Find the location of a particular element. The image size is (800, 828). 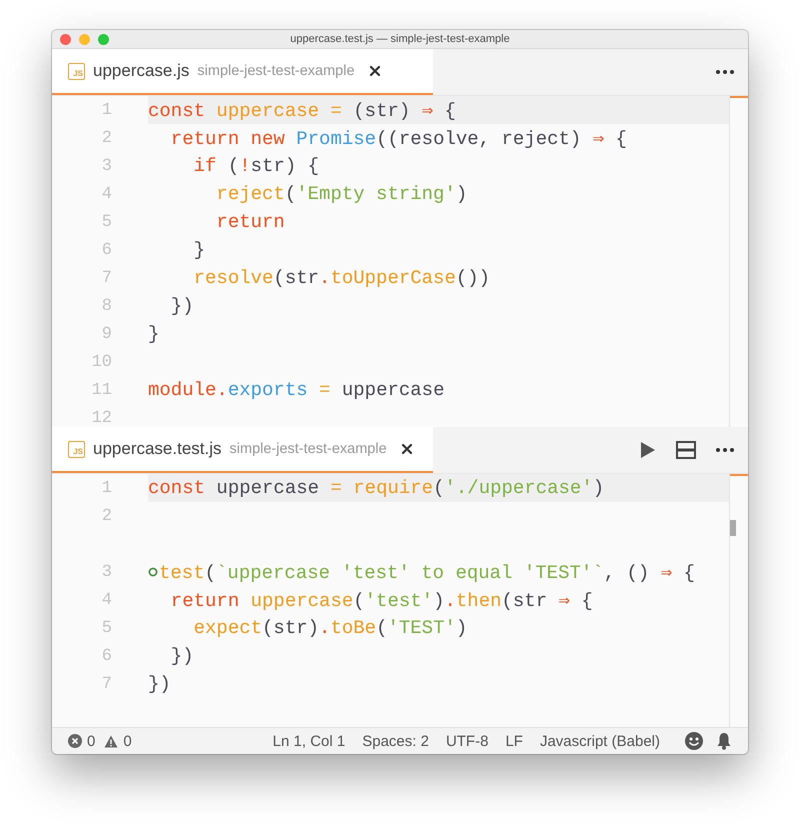

play-icon is located at coordinates (647, 450).